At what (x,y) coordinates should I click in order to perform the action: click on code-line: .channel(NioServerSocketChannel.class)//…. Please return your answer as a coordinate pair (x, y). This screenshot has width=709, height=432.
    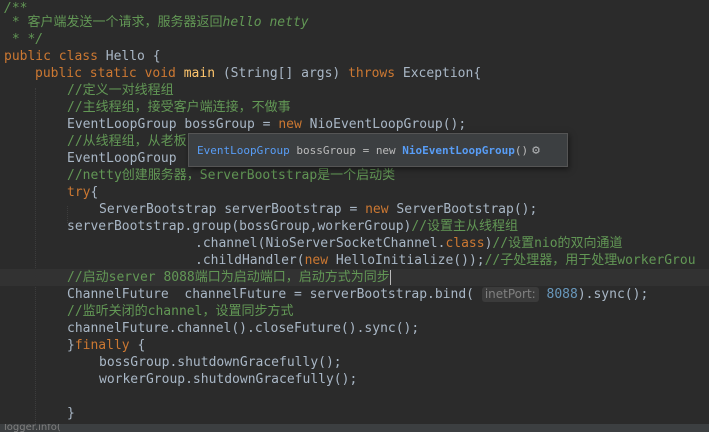
    Looking at the image, I should click on (409, 243).